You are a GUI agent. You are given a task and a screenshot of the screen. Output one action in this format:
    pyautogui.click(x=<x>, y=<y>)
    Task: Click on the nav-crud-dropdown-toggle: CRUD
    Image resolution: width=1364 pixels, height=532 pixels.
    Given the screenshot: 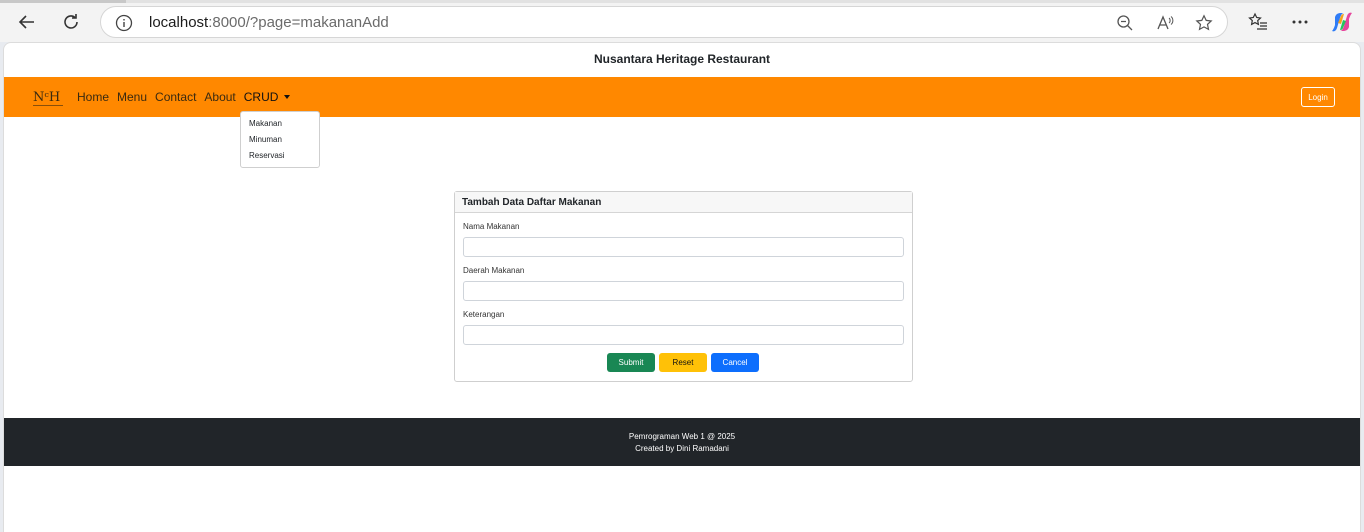 What is the action you would take?
    pyautogui.click(x=267, y=97)
    